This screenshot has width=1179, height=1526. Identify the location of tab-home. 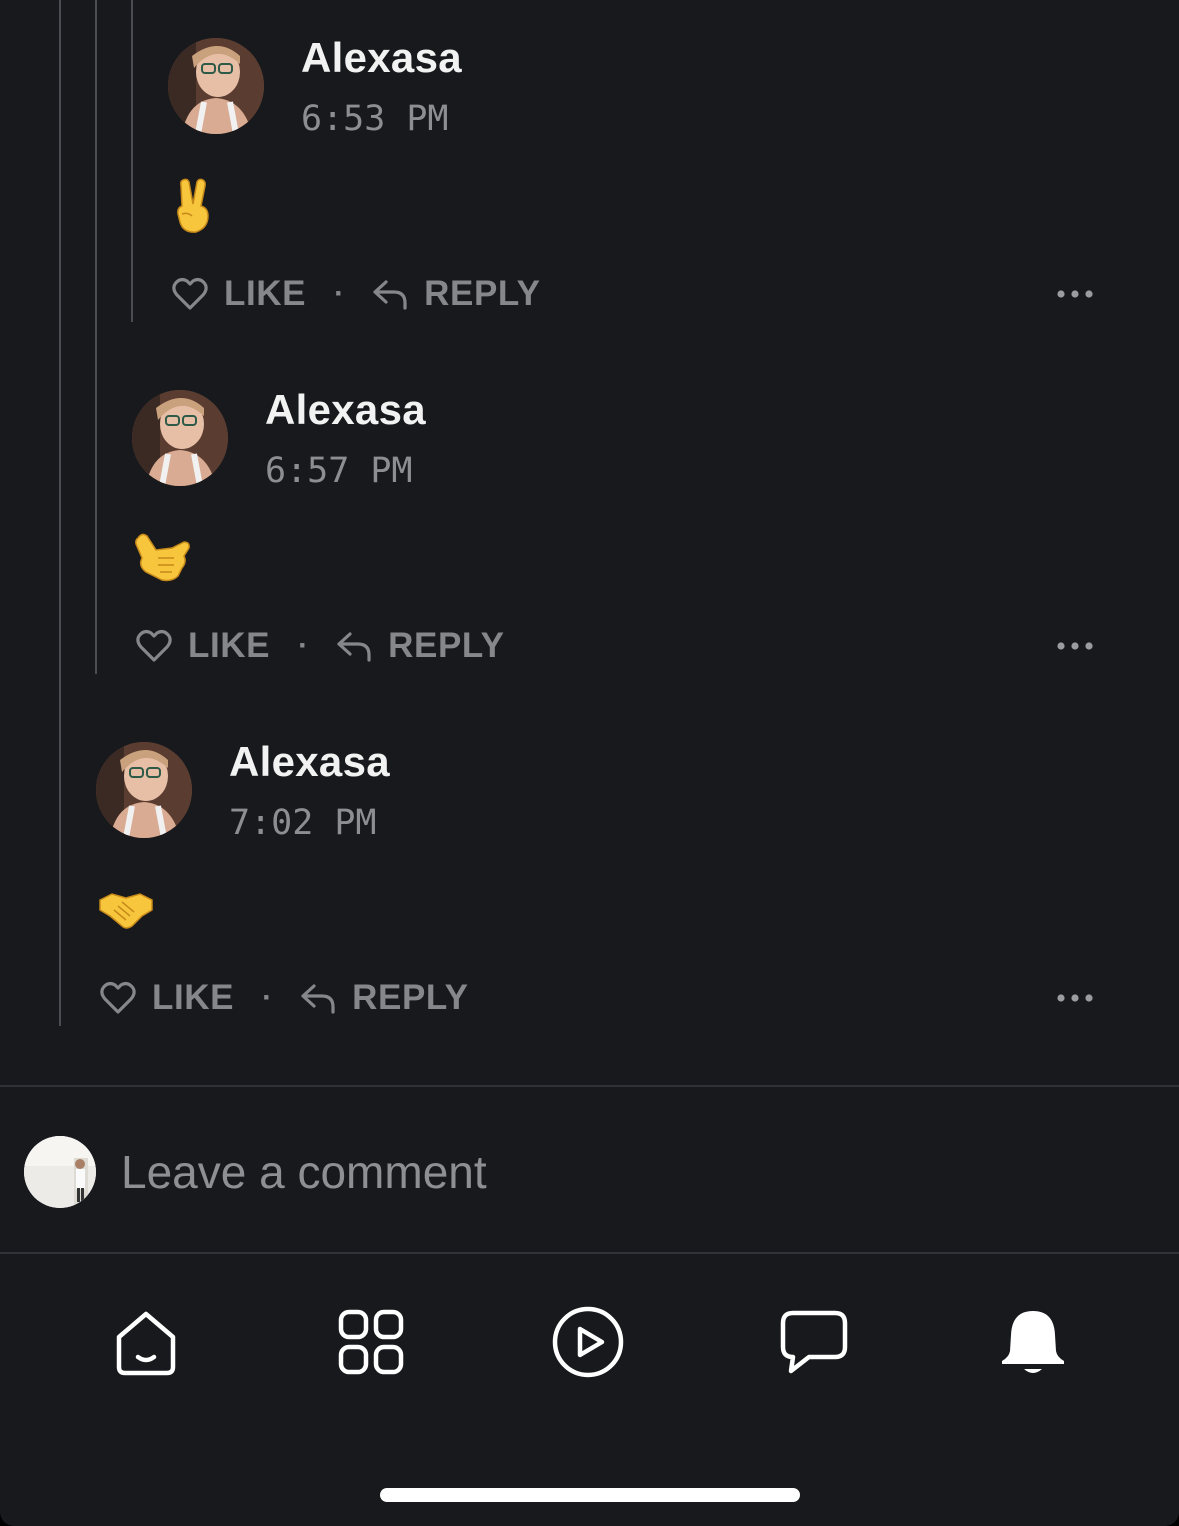
(146, 1342).